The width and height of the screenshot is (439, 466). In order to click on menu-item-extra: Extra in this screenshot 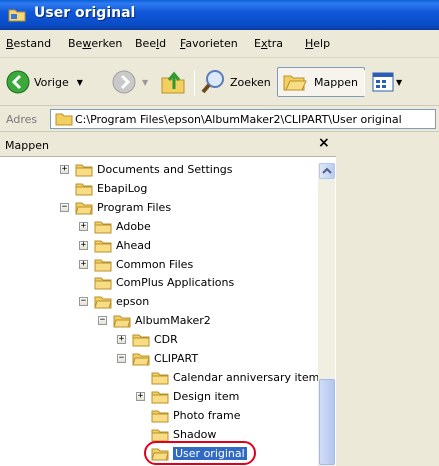, I will do `click(268, 43)`.